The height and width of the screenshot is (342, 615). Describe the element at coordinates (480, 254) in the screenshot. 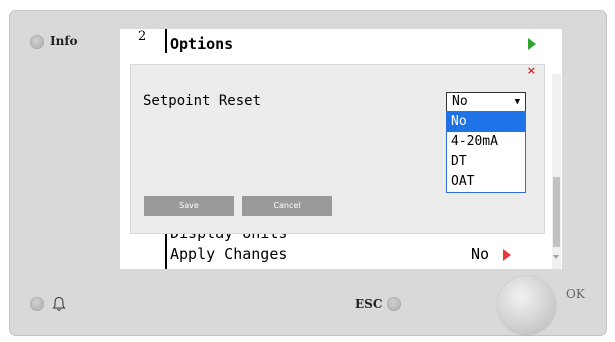

I see `apply-changes-value: No` at that location.